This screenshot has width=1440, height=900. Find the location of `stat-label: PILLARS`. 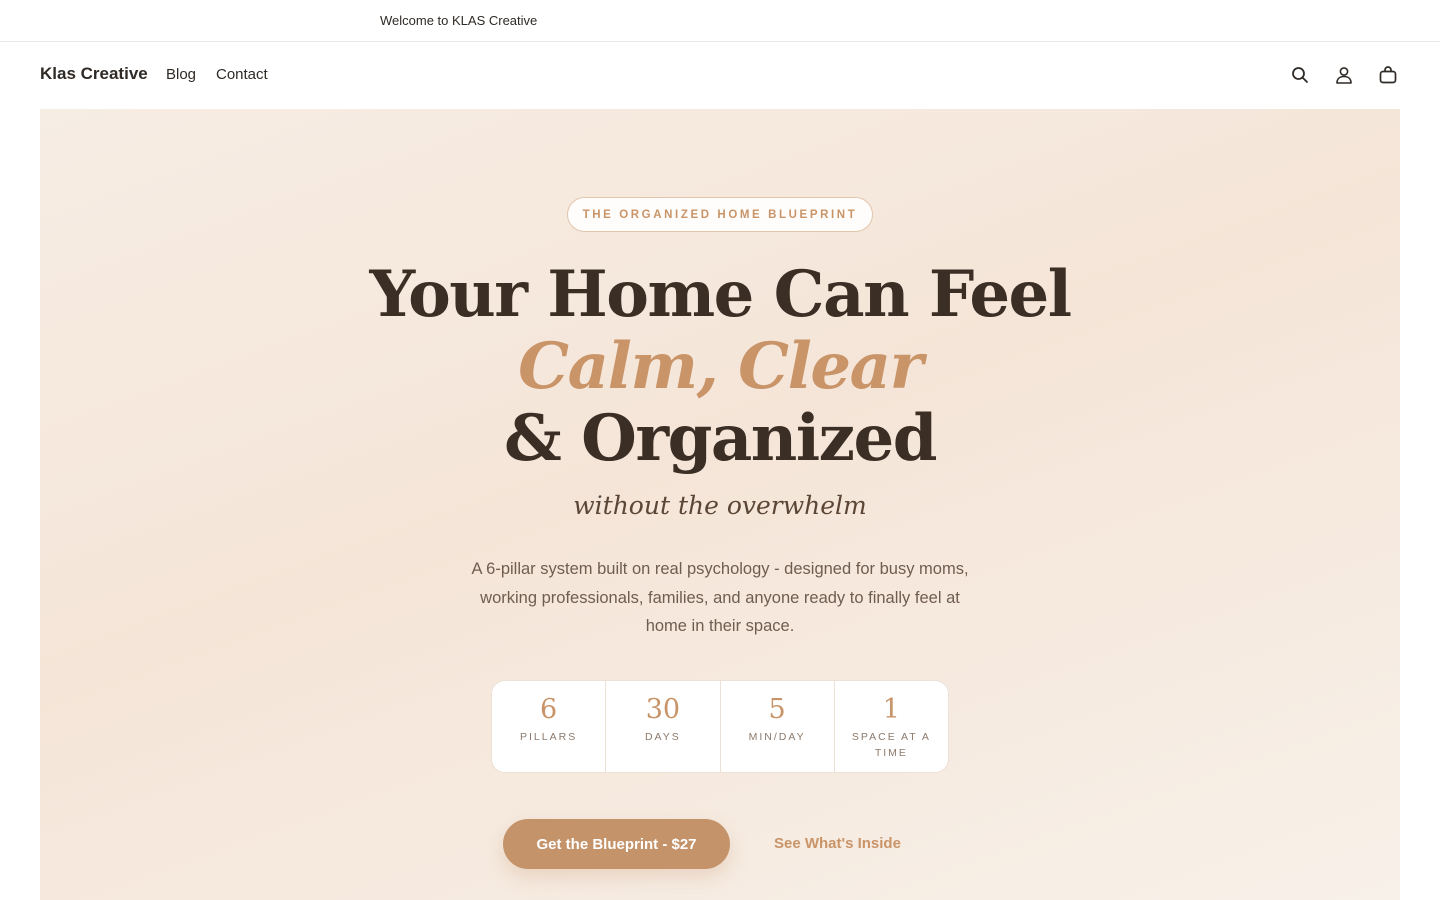

stat-label: PILLARS is located at coordinates (549, 737).